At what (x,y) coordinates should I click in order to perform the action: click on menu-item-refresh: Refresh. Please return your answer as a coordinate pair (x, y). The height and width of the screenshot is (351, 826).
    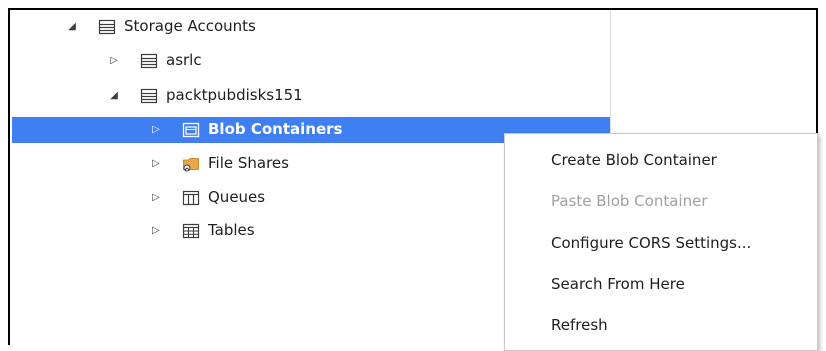
    Looking at the image, I should click on (681, 325).